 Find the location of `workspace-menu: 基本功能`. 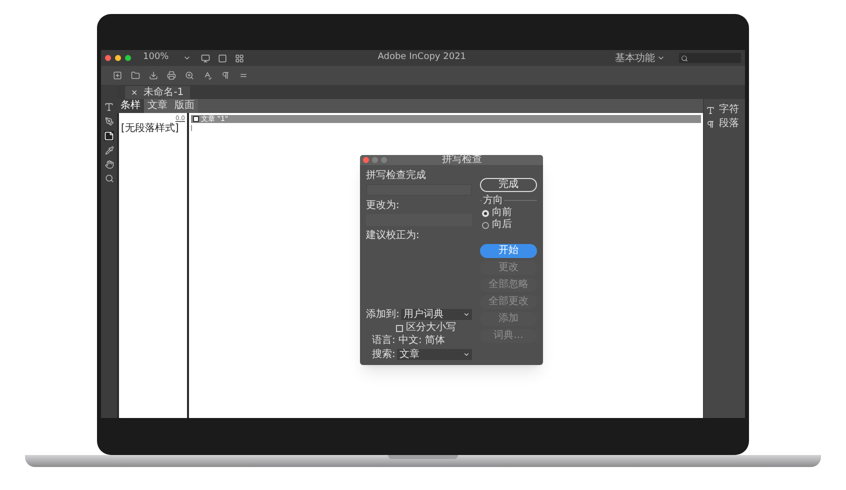

workspace-menu: 基本功能 is located at coordinates (640, 58).